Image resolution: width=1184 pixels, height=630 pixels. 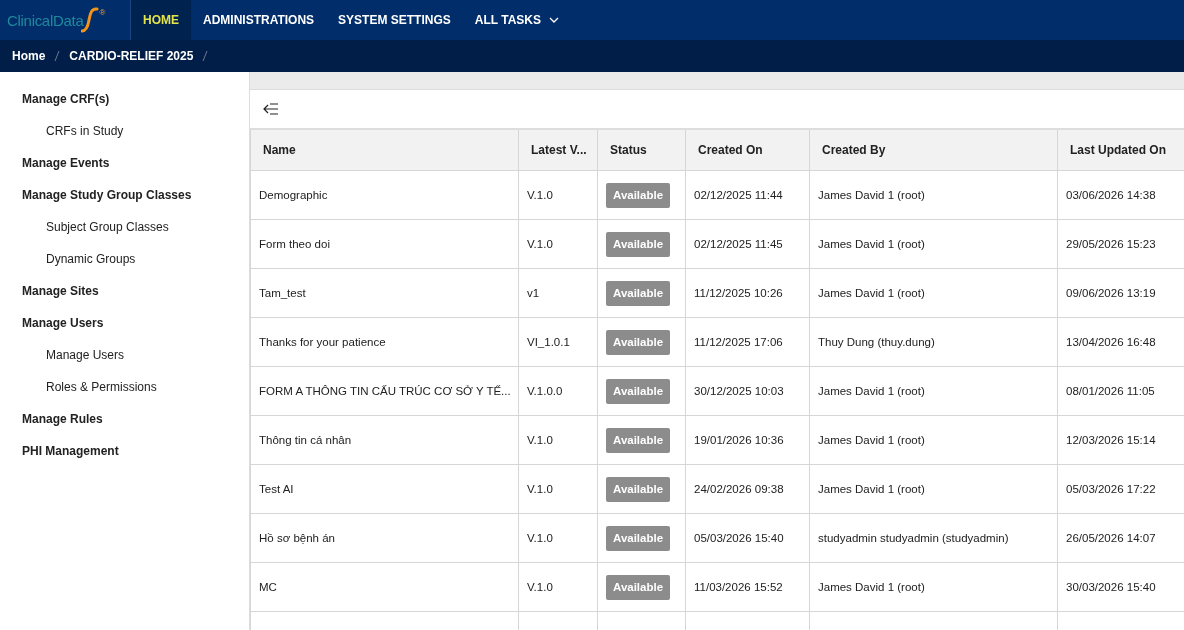 What do you see at coordinates (747, 440) in the screenshot?
I see `table-cell: 19/01/2026 10:36` at bounding box center [747, 440].